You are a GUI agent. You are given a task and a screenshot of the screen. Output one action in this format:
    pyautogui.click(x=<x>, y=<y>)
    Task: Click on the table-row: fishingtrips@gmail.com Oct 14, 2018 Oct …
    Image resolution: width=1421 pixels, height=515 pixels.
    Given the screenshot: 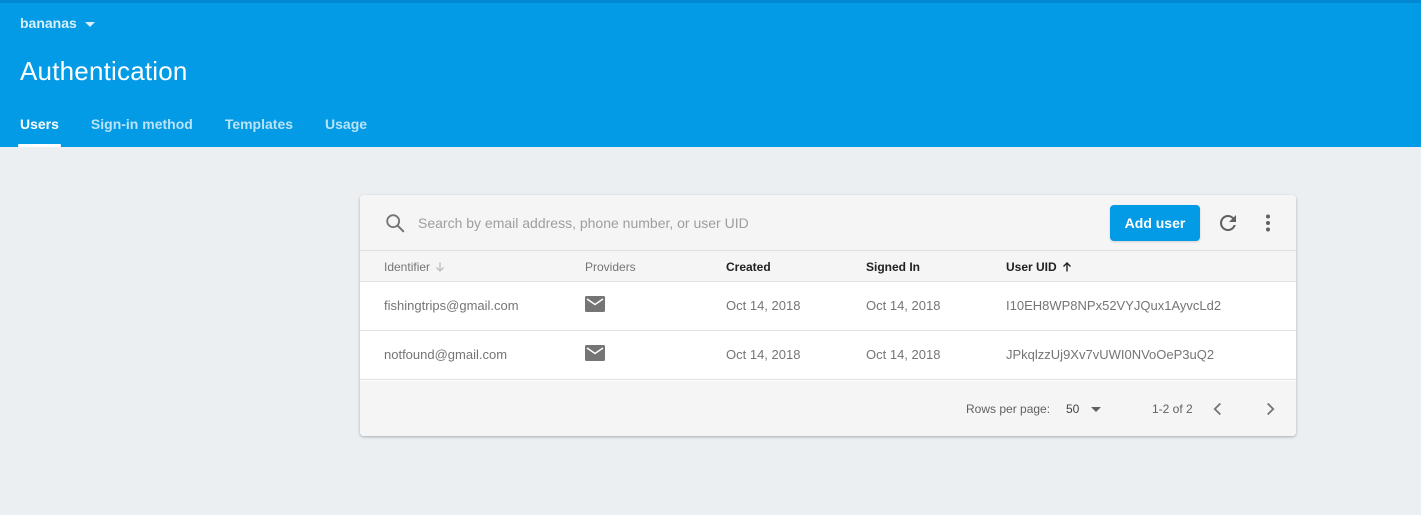 What is the action you would take?
    pyautogui.click(x=828, y=306)
    